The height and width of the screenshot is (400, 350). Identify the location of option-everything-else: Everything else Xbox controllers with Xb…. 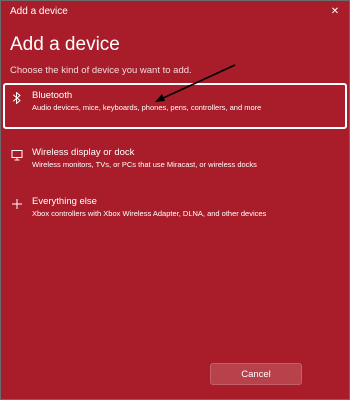
(175, 212).